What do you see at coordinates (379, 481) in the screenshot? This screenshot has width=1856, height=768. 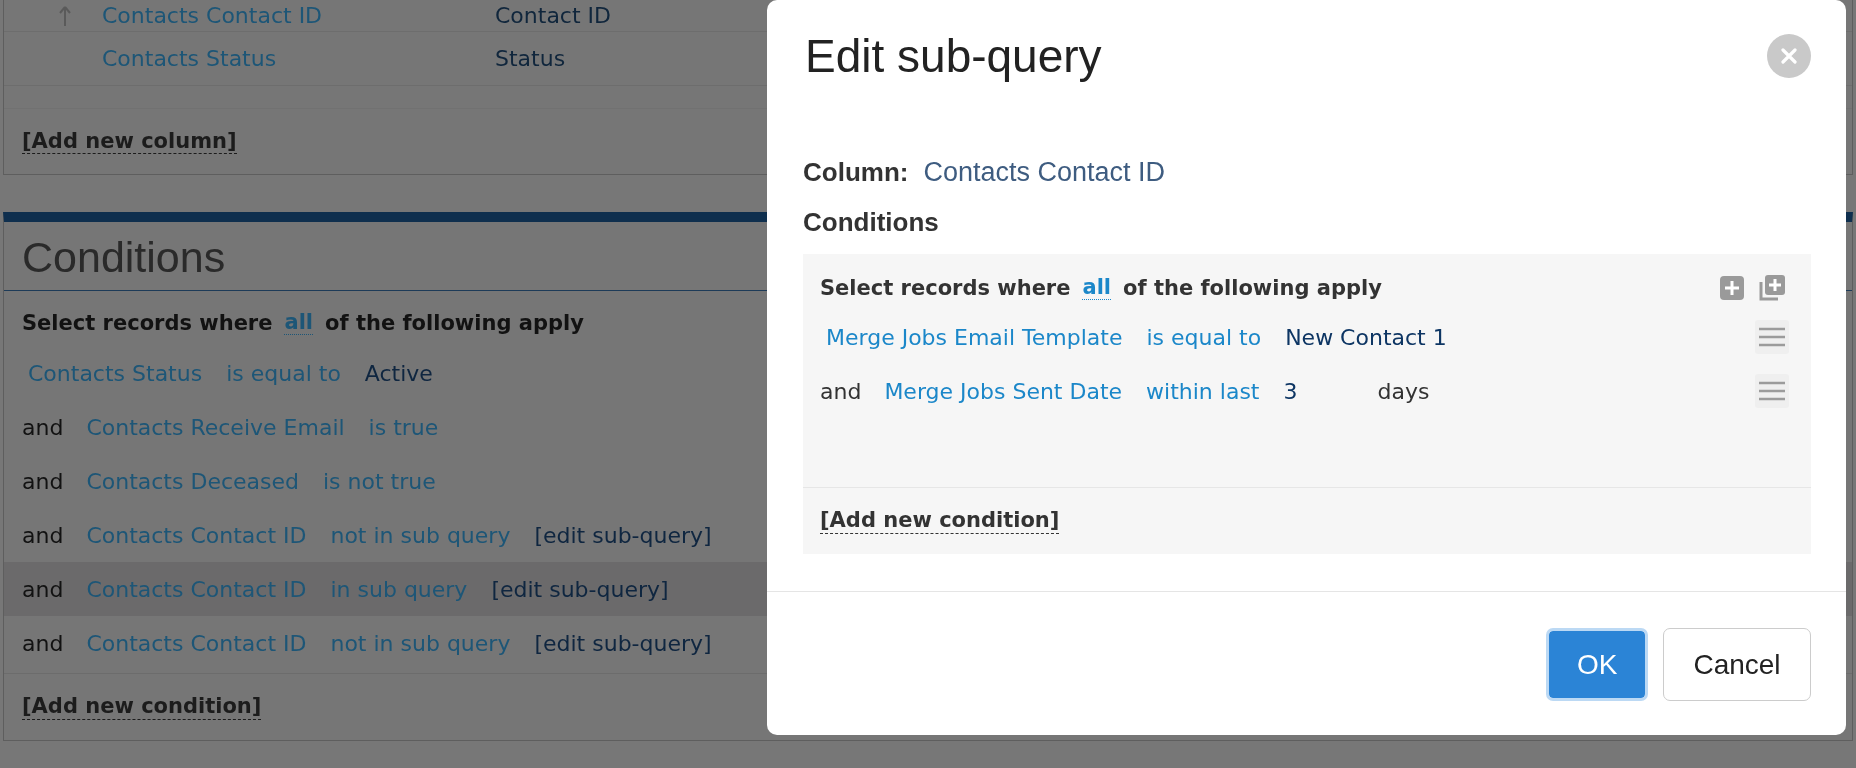 I see `operator-link: is not true` at bounding box center [379, 481].